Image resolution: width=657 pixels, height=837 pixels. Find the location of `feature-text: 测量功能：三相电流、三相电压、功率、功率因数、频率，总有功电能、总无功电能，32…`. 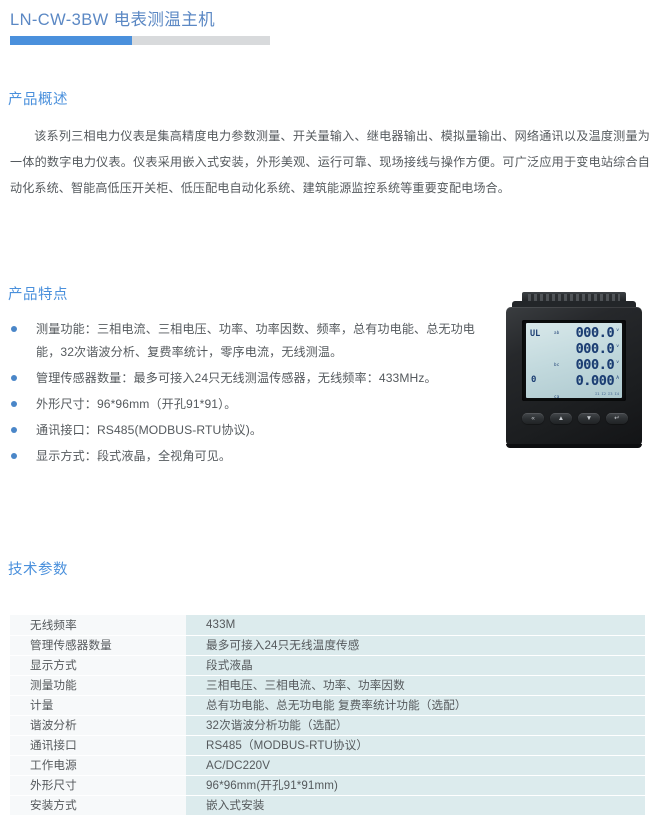

feature-text: 测量功能：三相电流、三相电压、功率、功率因数、频率，总有功电能、总无功电能，32… is located at coordinates (255, 340).